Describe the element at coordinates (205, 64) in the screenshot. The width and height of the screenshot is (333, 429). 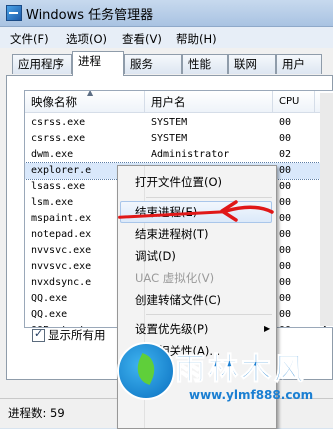
I see `tab-performance: 性能` at that location.